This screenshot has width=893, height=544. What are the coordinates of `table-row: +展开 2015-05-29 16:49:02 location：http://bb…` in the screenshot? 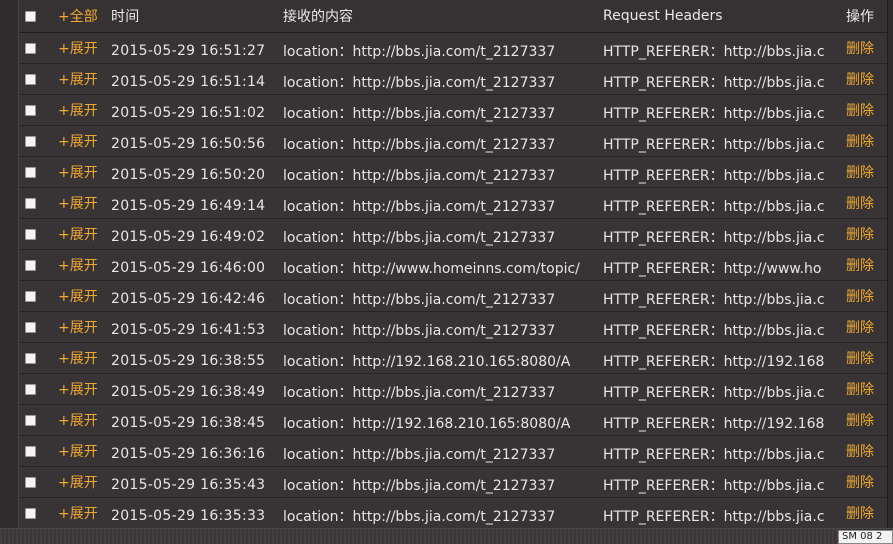 It's located at (453, 234).